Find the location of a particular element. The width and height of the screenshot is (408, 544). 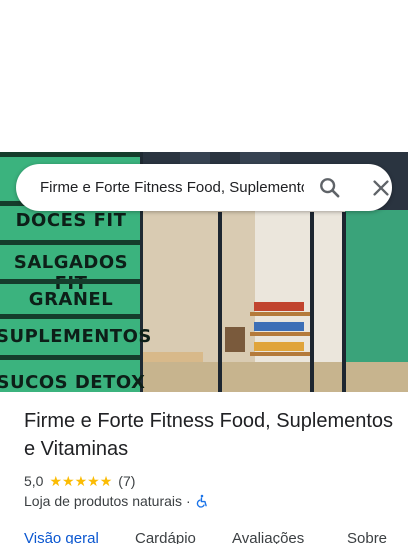

place-tabs: Visão geral Cardápio Avaliações Sobre is located at coordinates (204, 537).